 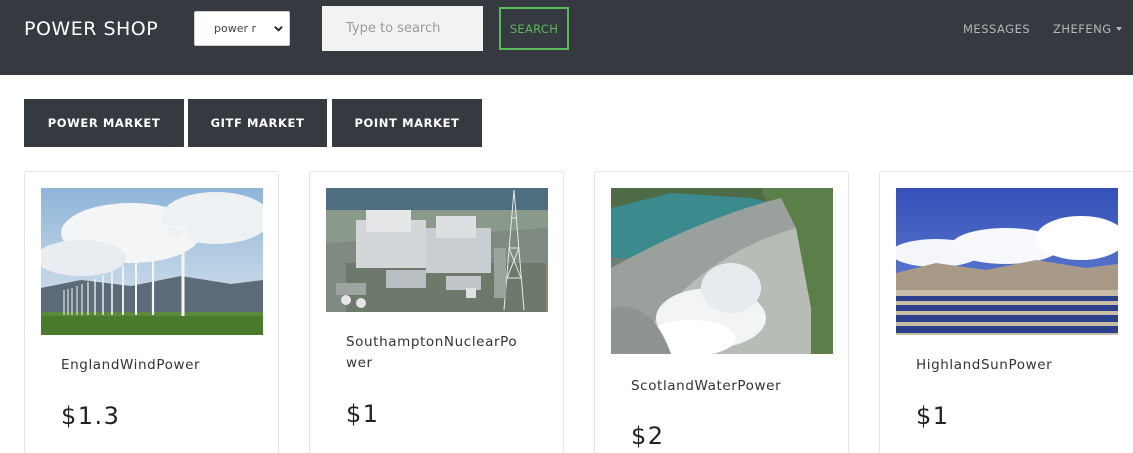 I want to click on product-card-england-wind: EnglandWindPower $1.3, so click(x=151, y=312).